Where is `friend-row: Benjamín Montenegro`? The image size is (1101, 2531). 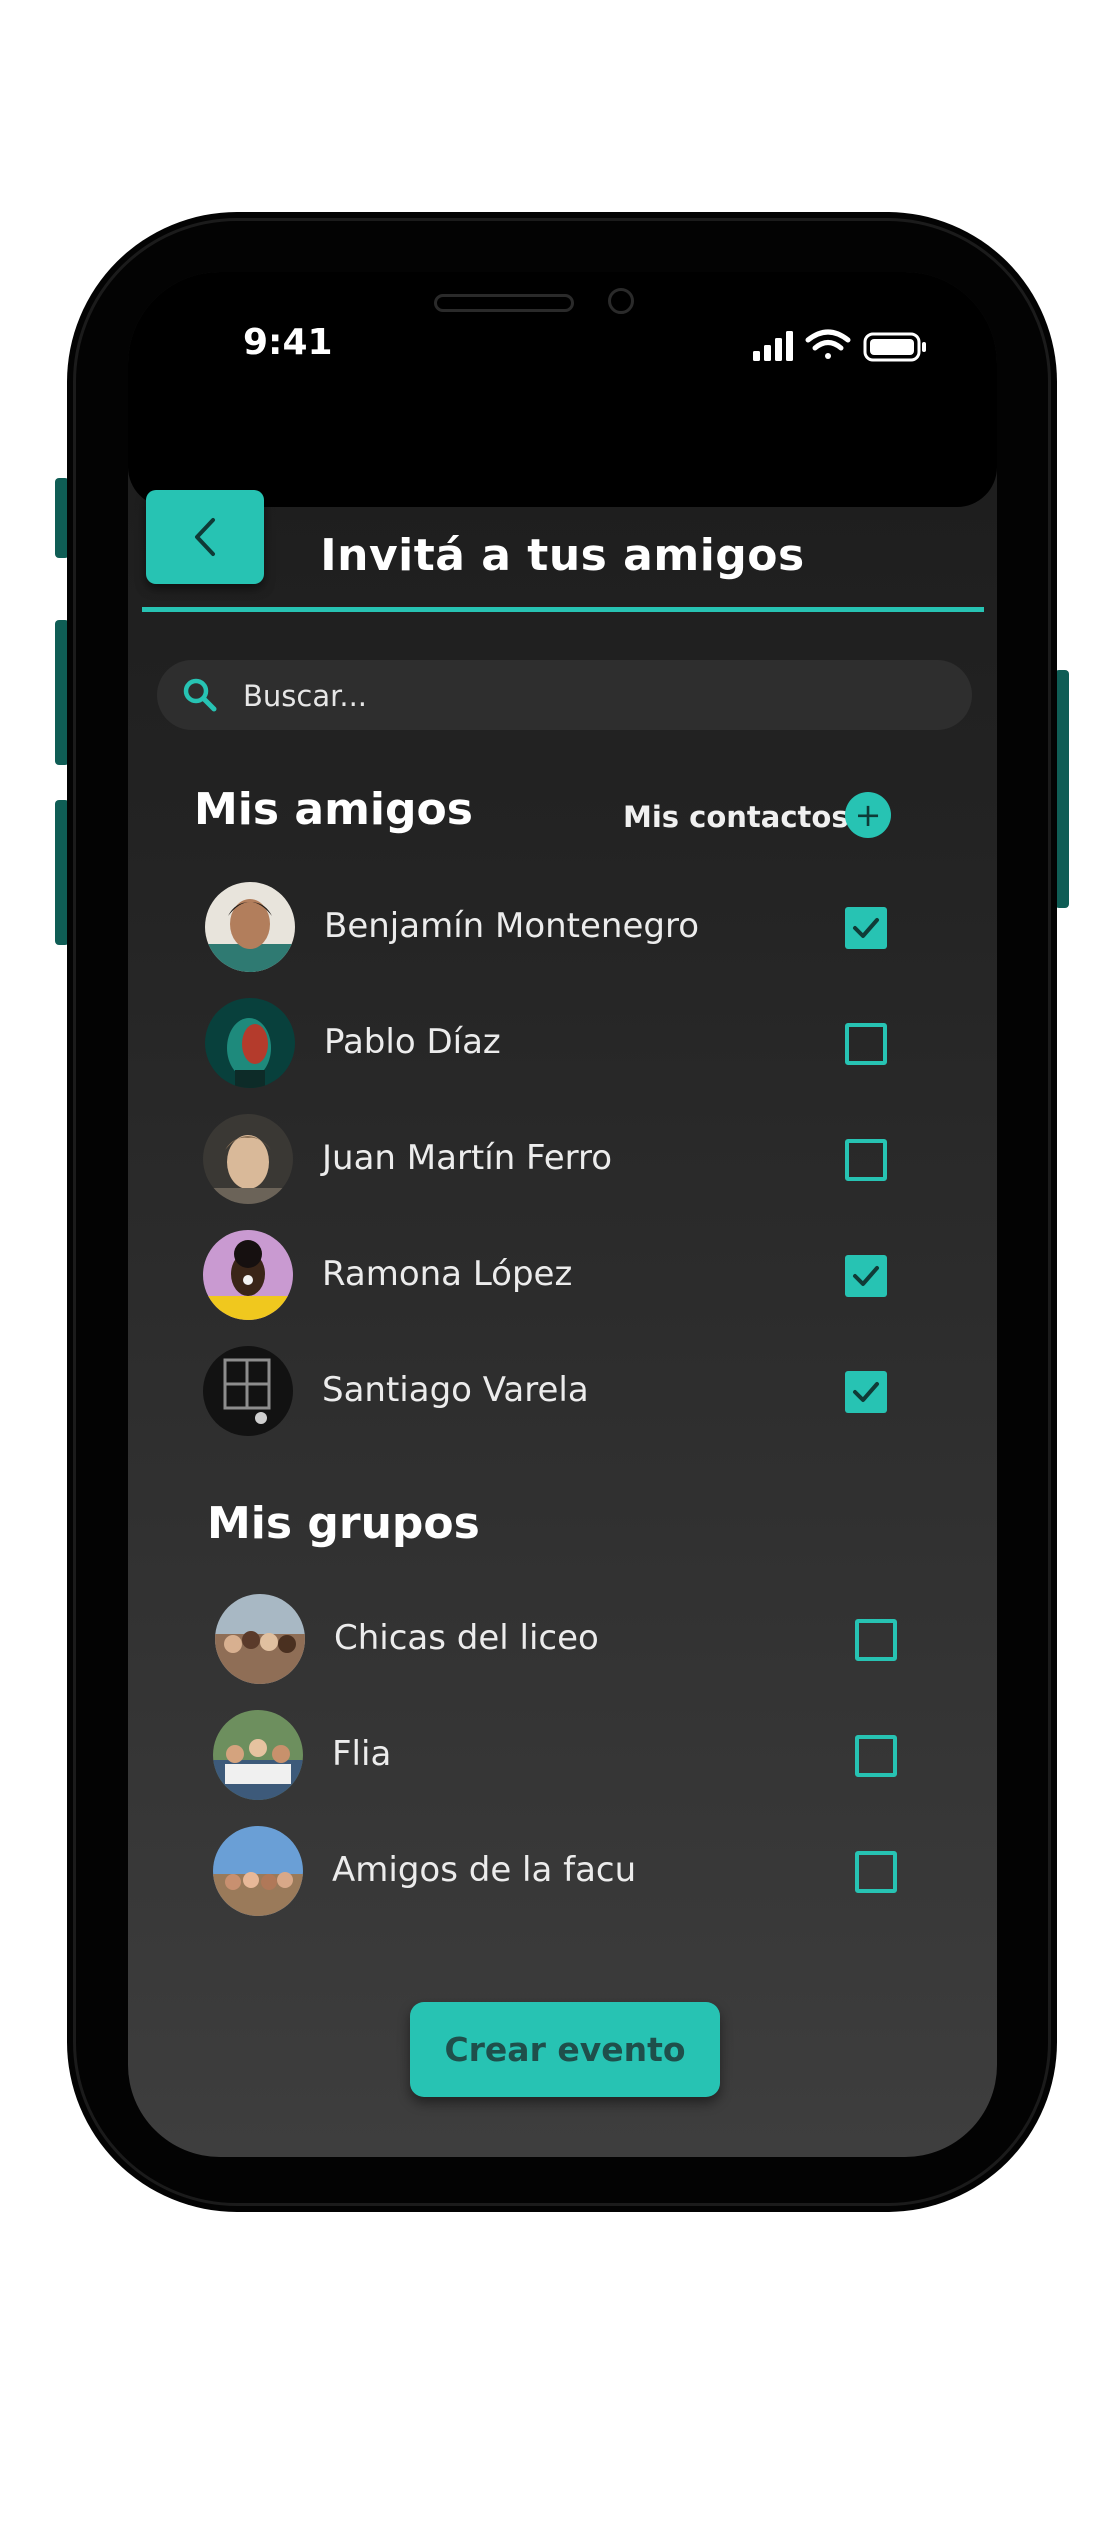 friend-row: Benjamín Montenegro is located at coordinates (562, 927).